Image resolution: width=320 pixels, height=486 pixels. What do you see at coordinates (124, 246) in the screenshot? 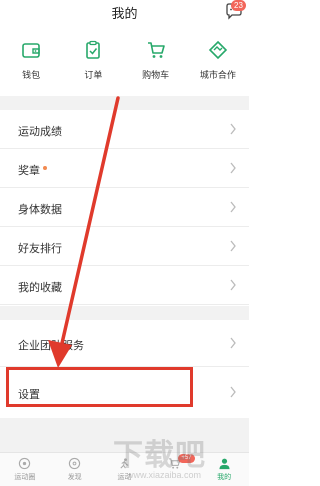
I see `menu-item-friend-ranking: 好友排行` at bounding box center [124, 246].